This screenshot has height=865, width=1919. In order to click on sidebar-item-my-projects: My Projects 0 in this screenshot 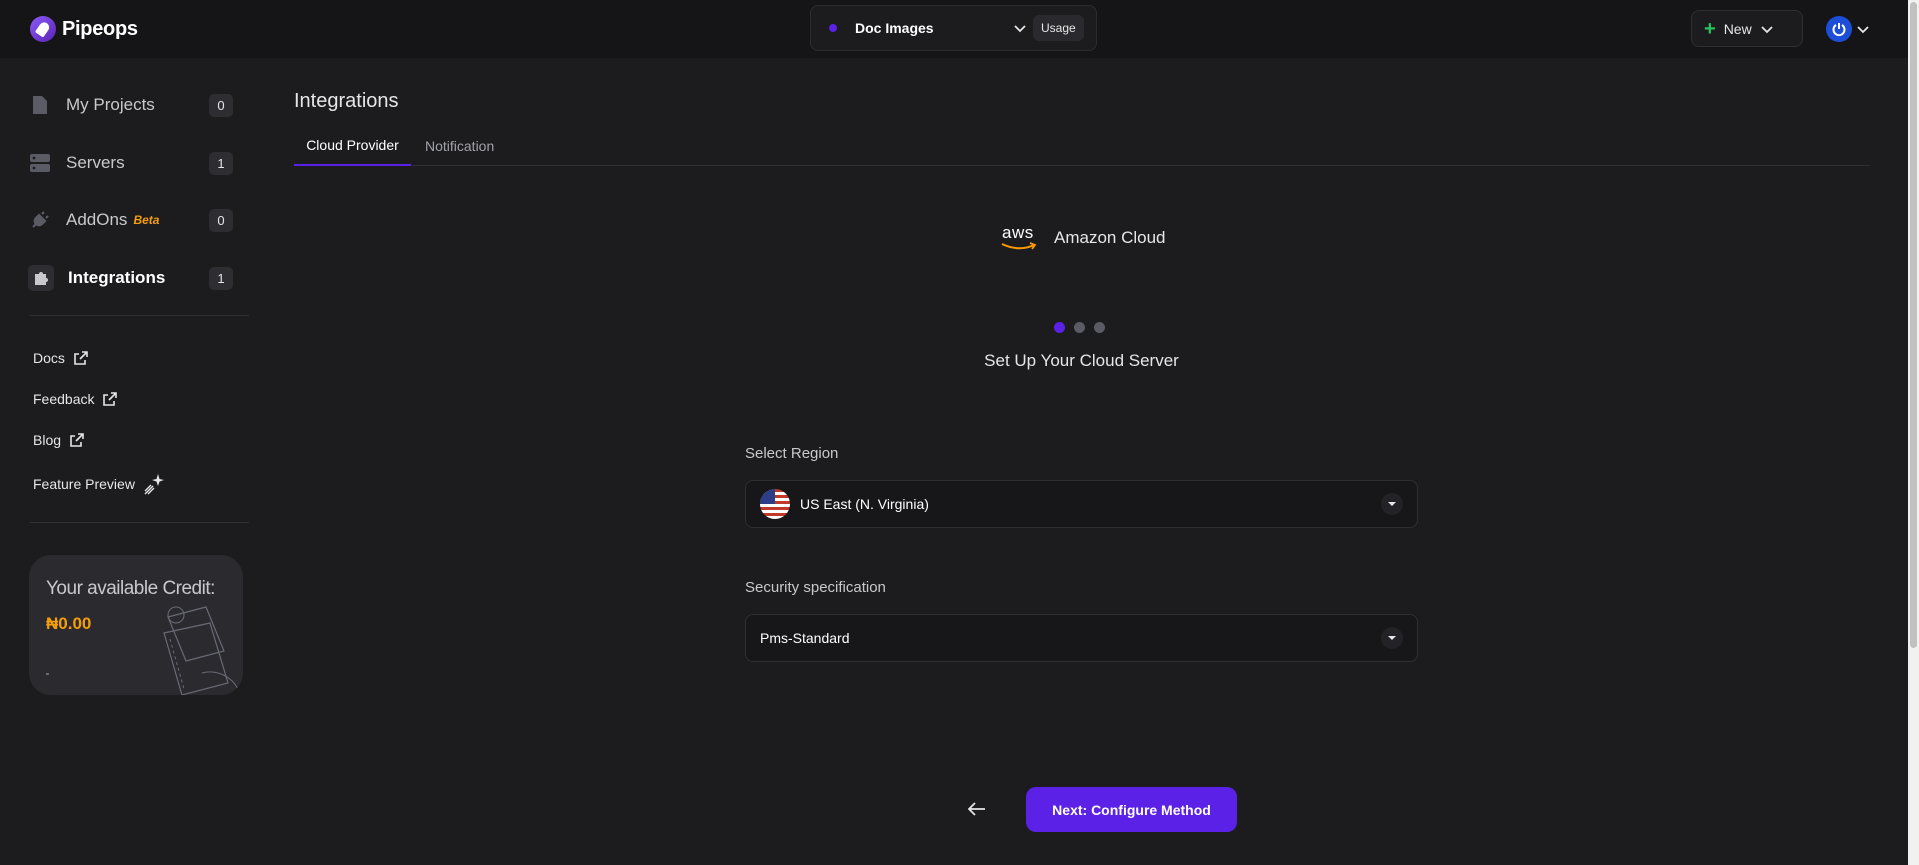, I will do `click(130, 105)`.